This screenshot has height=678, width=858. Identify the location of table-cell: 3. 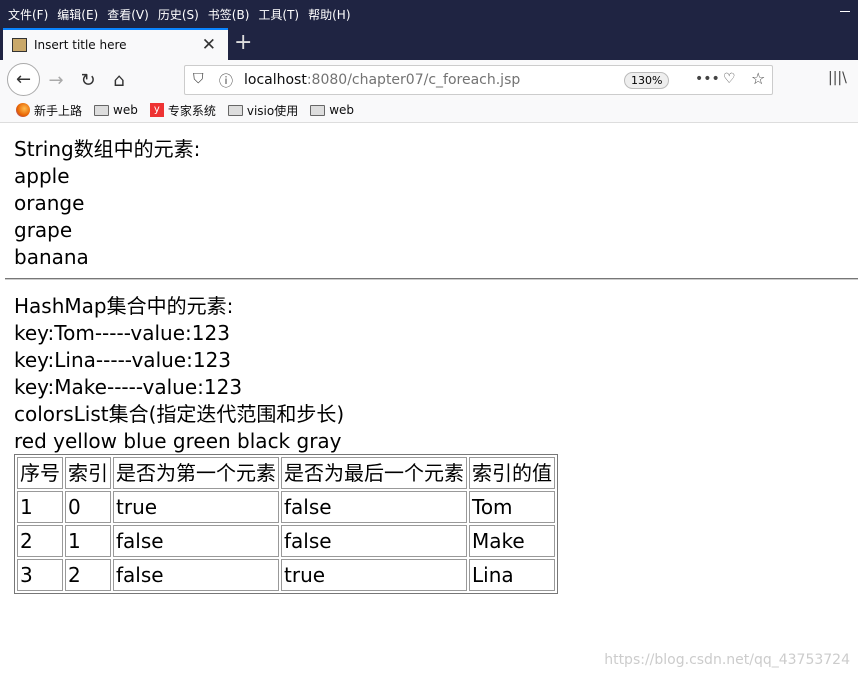
(40, 575).